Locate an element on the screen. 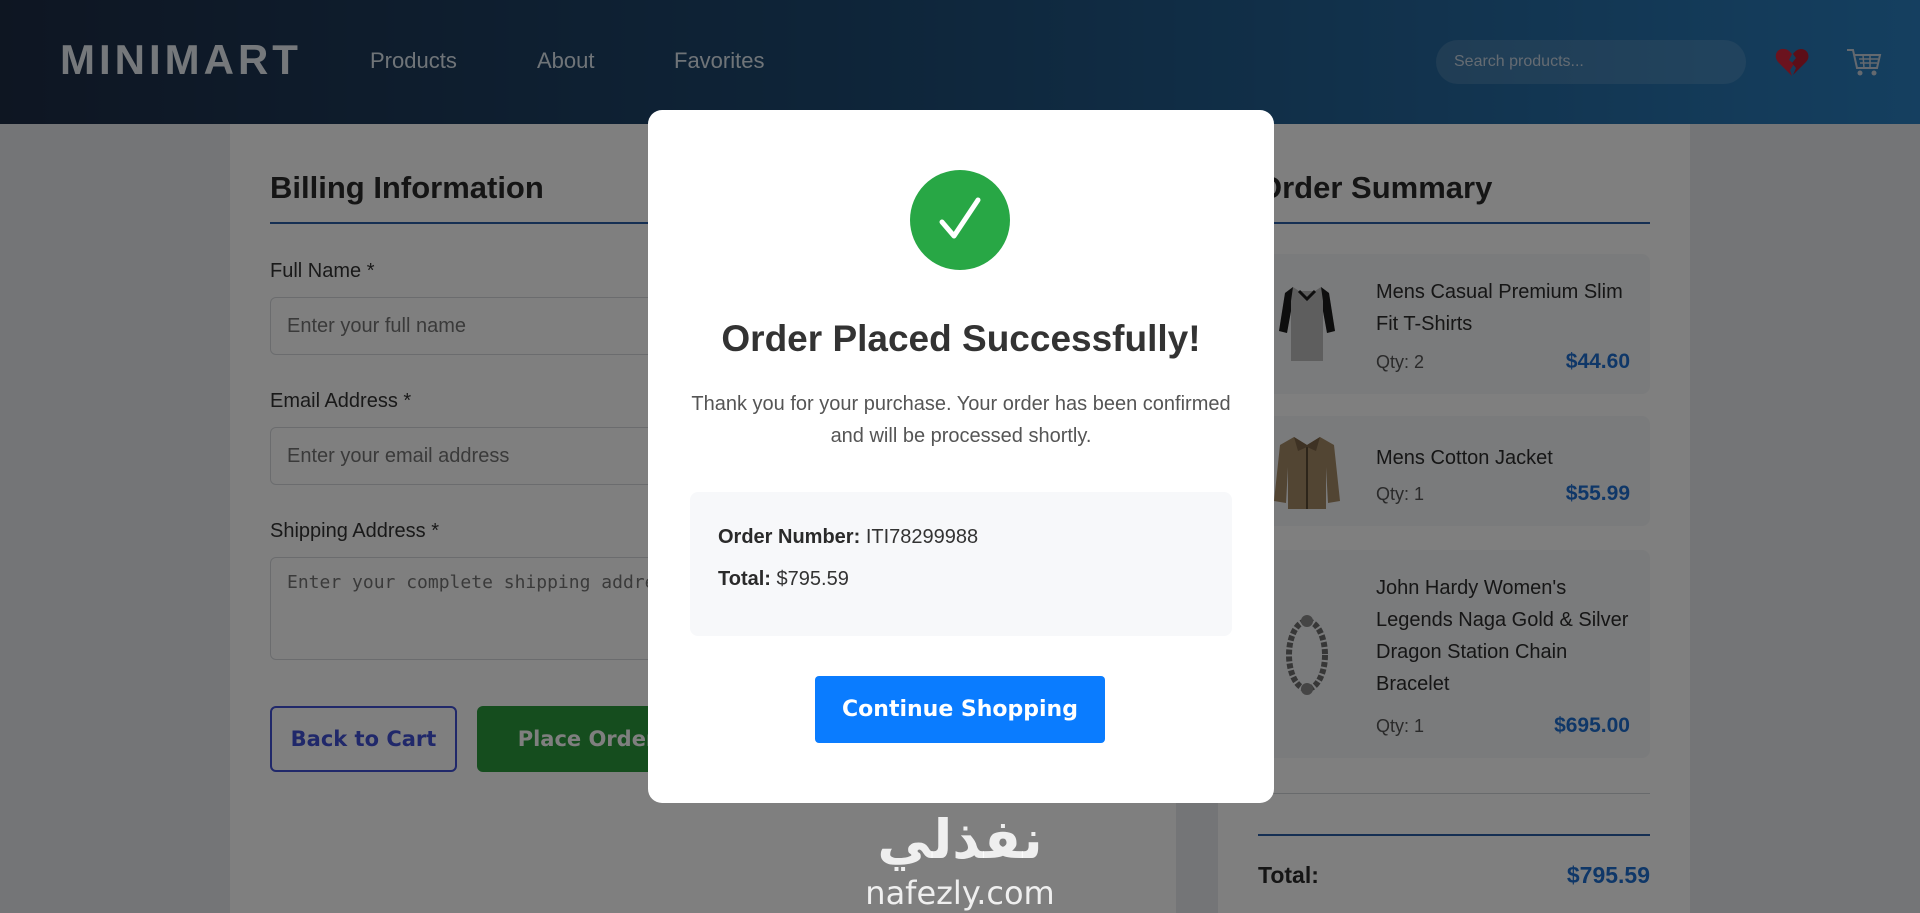  order-number-value: ITI78299988 is located at coordinates (922, 537).